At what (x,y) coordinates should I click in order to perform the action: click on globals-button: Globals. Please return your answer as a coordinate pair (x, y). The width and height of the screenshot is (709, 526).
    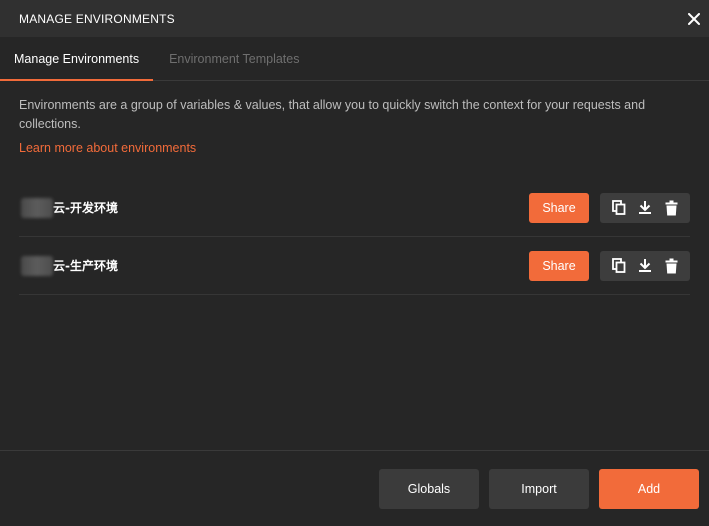
    Looking at the image, I should click on (429, 488).